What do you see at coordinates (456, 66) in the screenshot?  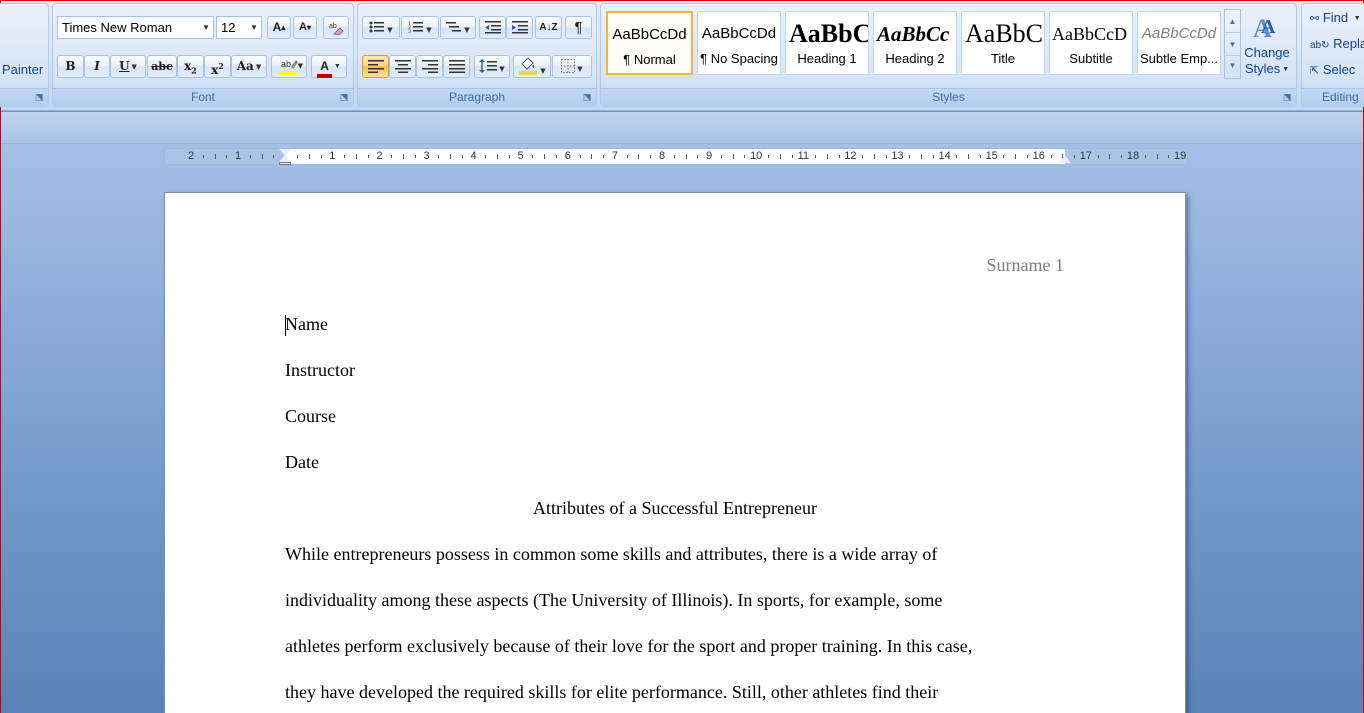 I see `justify-button` at bounding box center [456, 66].